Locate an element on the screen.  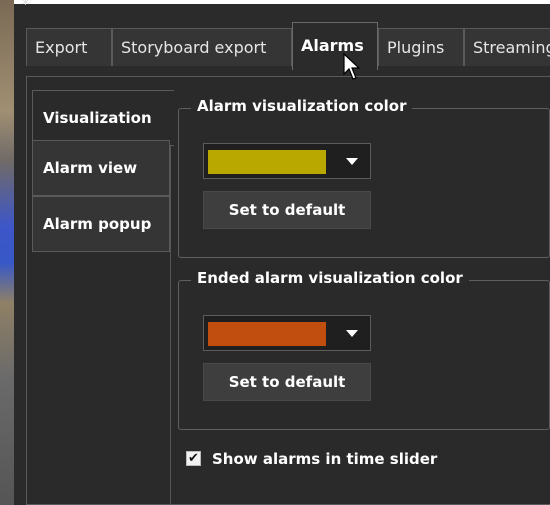
ended-color-dropdown is located at coordinates (287, 333).